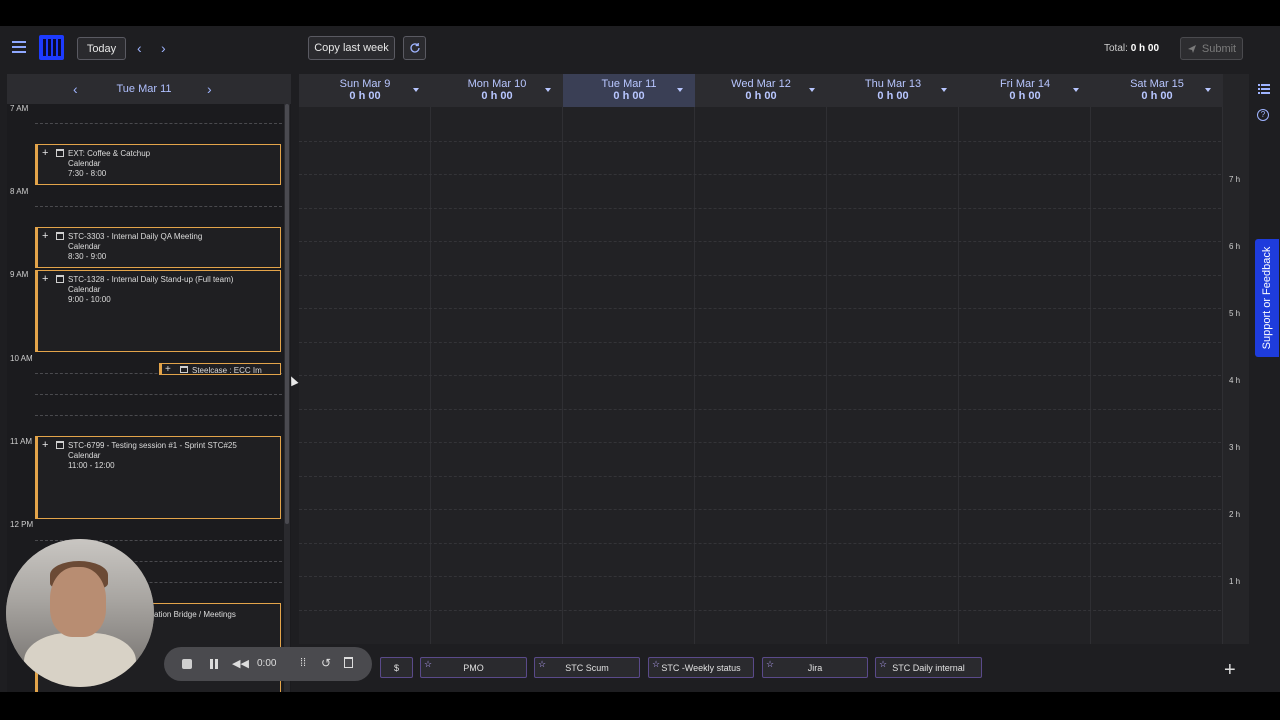 The height and width of the screenshot is (720, 1280). Describe the element at coordinates (1235, 447) in the screenshot. I see `hour-axis-label: 3 h` at that location.